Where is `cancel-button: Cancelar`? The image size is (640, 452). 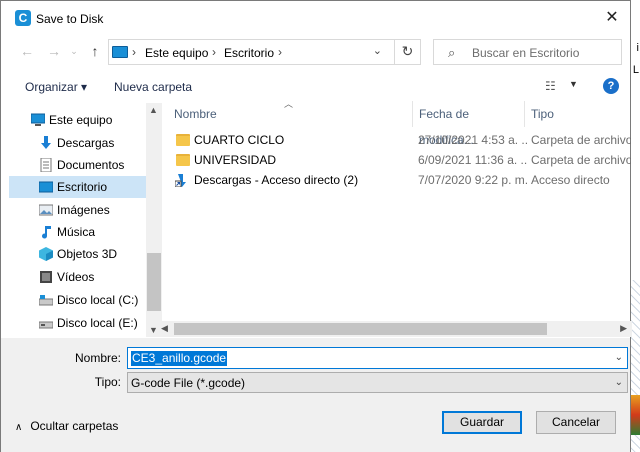
cancel-button: Cancelar is located at coordinates (576, 422).